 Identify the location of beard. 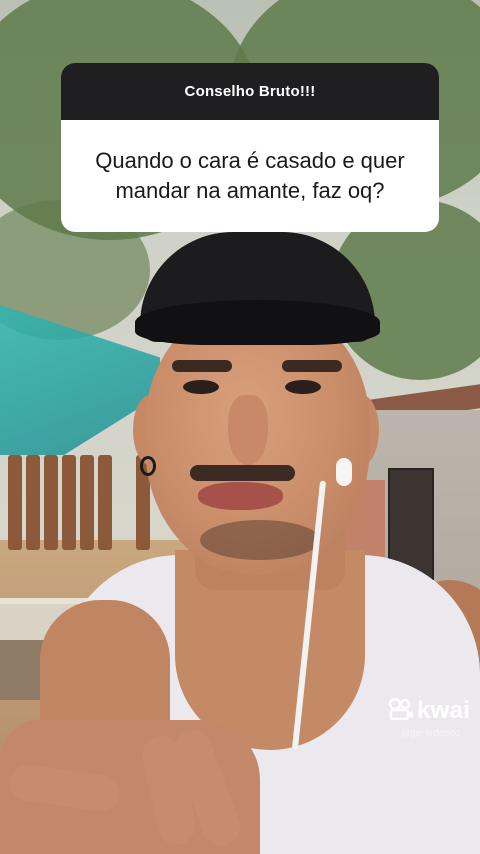
(260, 540).